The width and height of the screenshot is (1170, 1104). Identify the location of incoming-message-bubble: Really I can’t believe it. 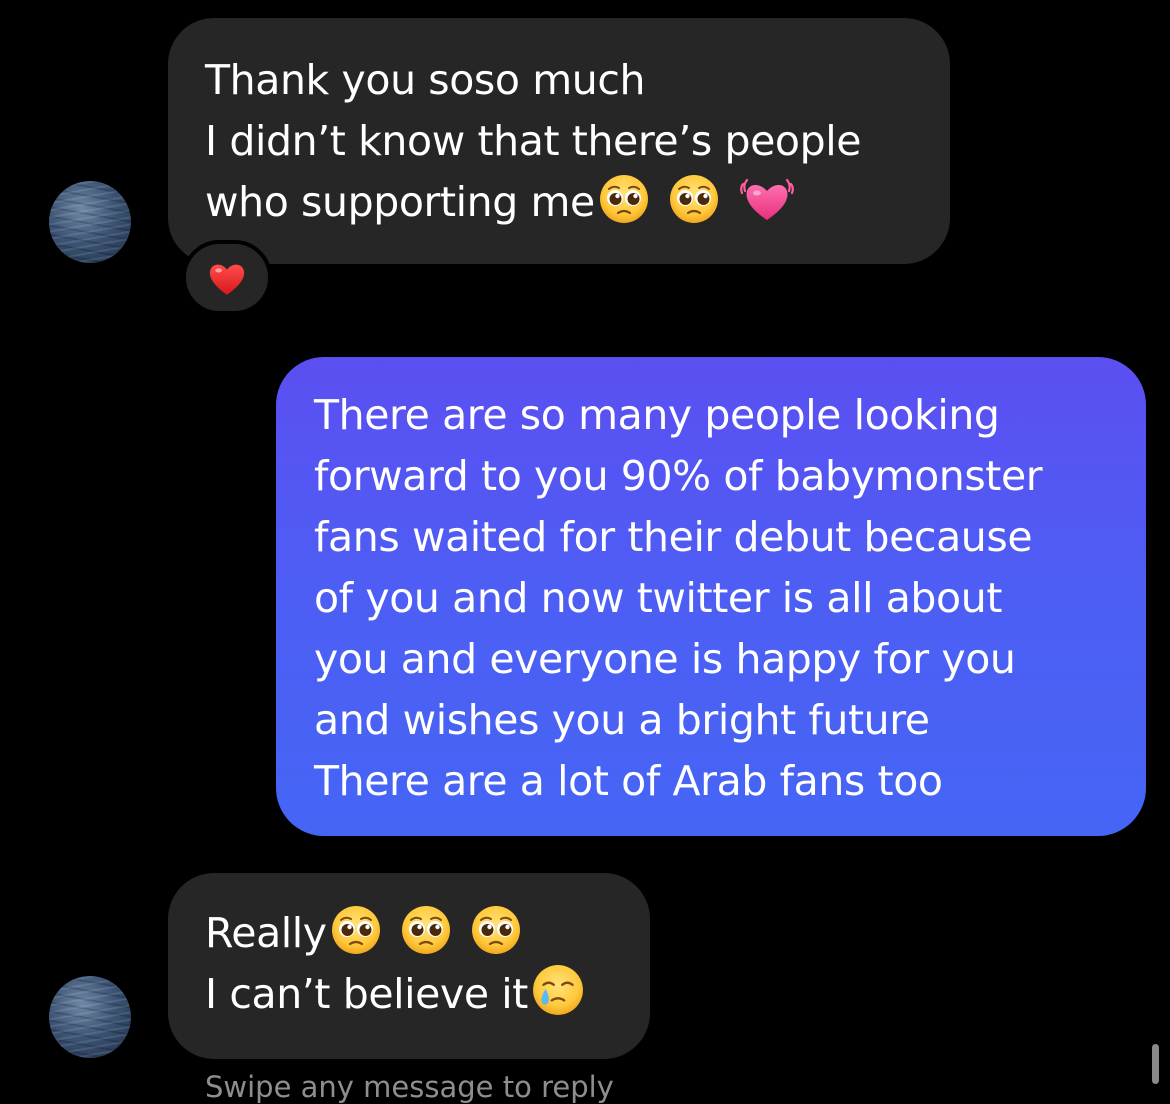
(409, 966).